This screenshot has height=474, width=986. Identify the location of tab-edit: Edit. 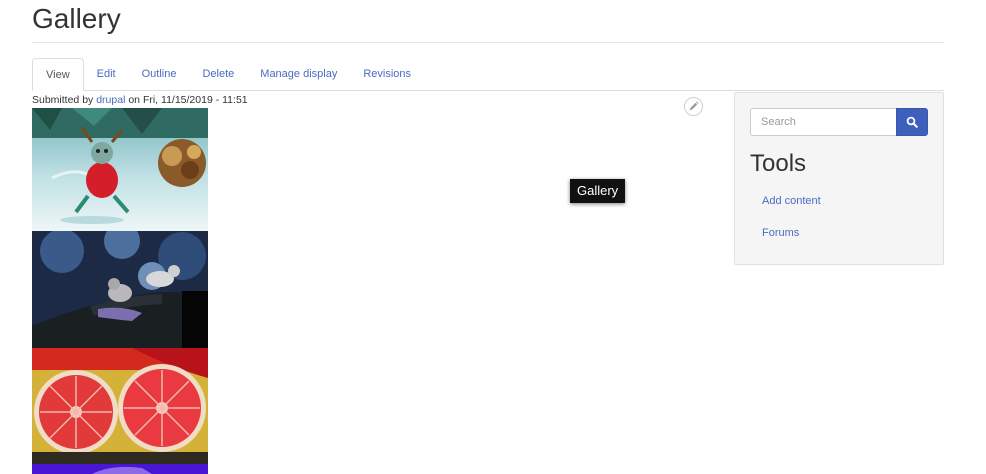
(106, 74).